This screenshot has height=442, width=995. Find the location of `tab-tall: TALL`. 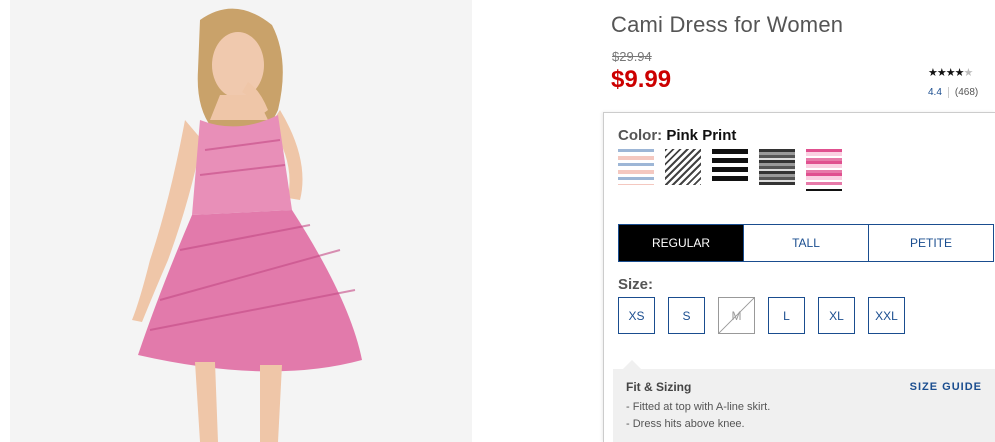

tab-tall: TALL is located at coordinates (805, 243).